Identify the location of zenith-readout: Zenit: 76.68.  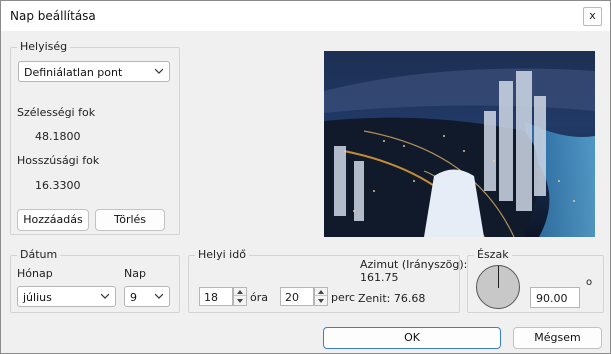
(392, 298).